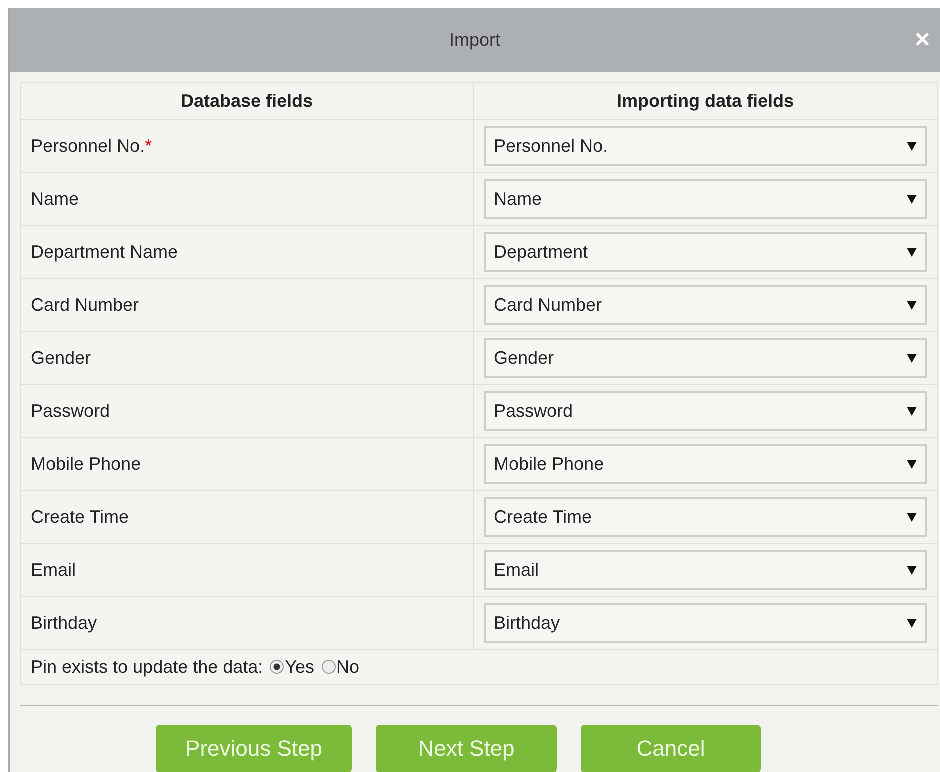  What do you see at coordinates (70, 410) in the screenshot?
I see `field-label: Password` at bounding box center [70, 410].